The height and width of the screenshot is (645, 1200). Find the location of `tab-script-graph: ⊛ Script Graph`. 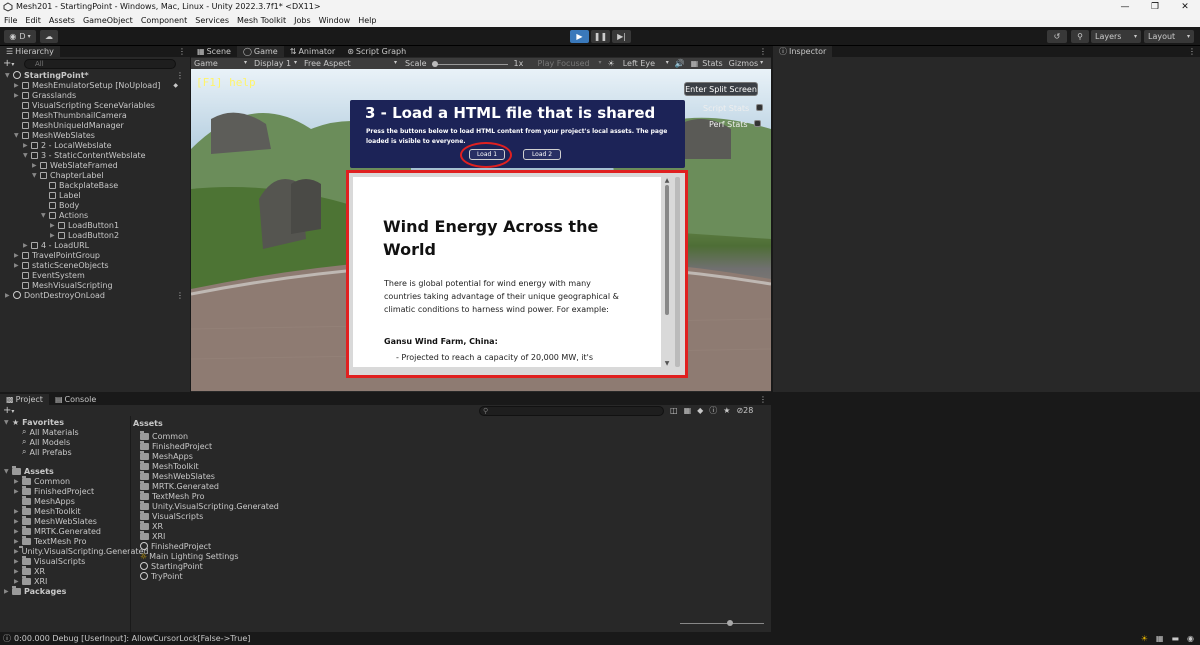

tab-script-graph: ⊛ Script Graph is located at coordinates (376, 51).